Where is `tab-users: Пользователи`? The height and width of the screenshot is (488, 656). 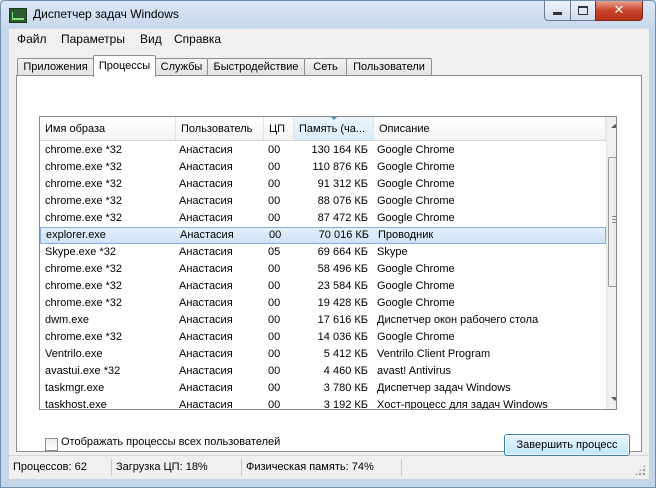
tab-users: Пользователи is located at coordinates (389, 67).